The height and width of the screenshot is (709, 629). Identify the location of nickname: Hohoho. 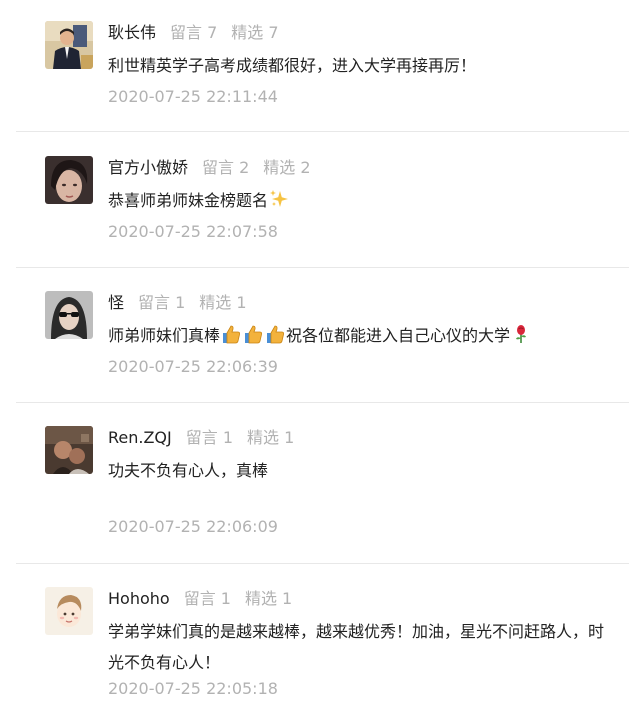
(139, 598).